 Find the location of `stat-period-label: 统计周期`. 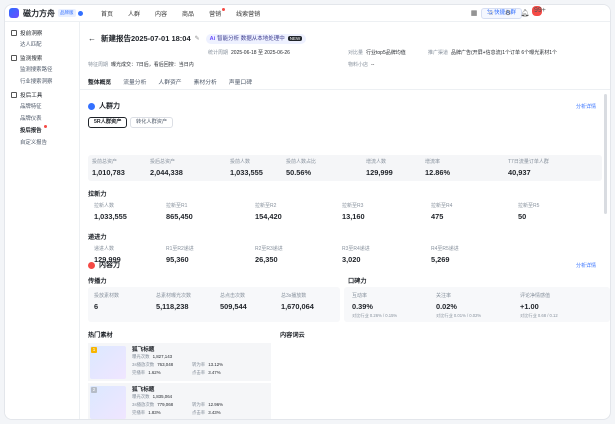

stat-period-label: 统计周期 is located at coordinates (218, 53).